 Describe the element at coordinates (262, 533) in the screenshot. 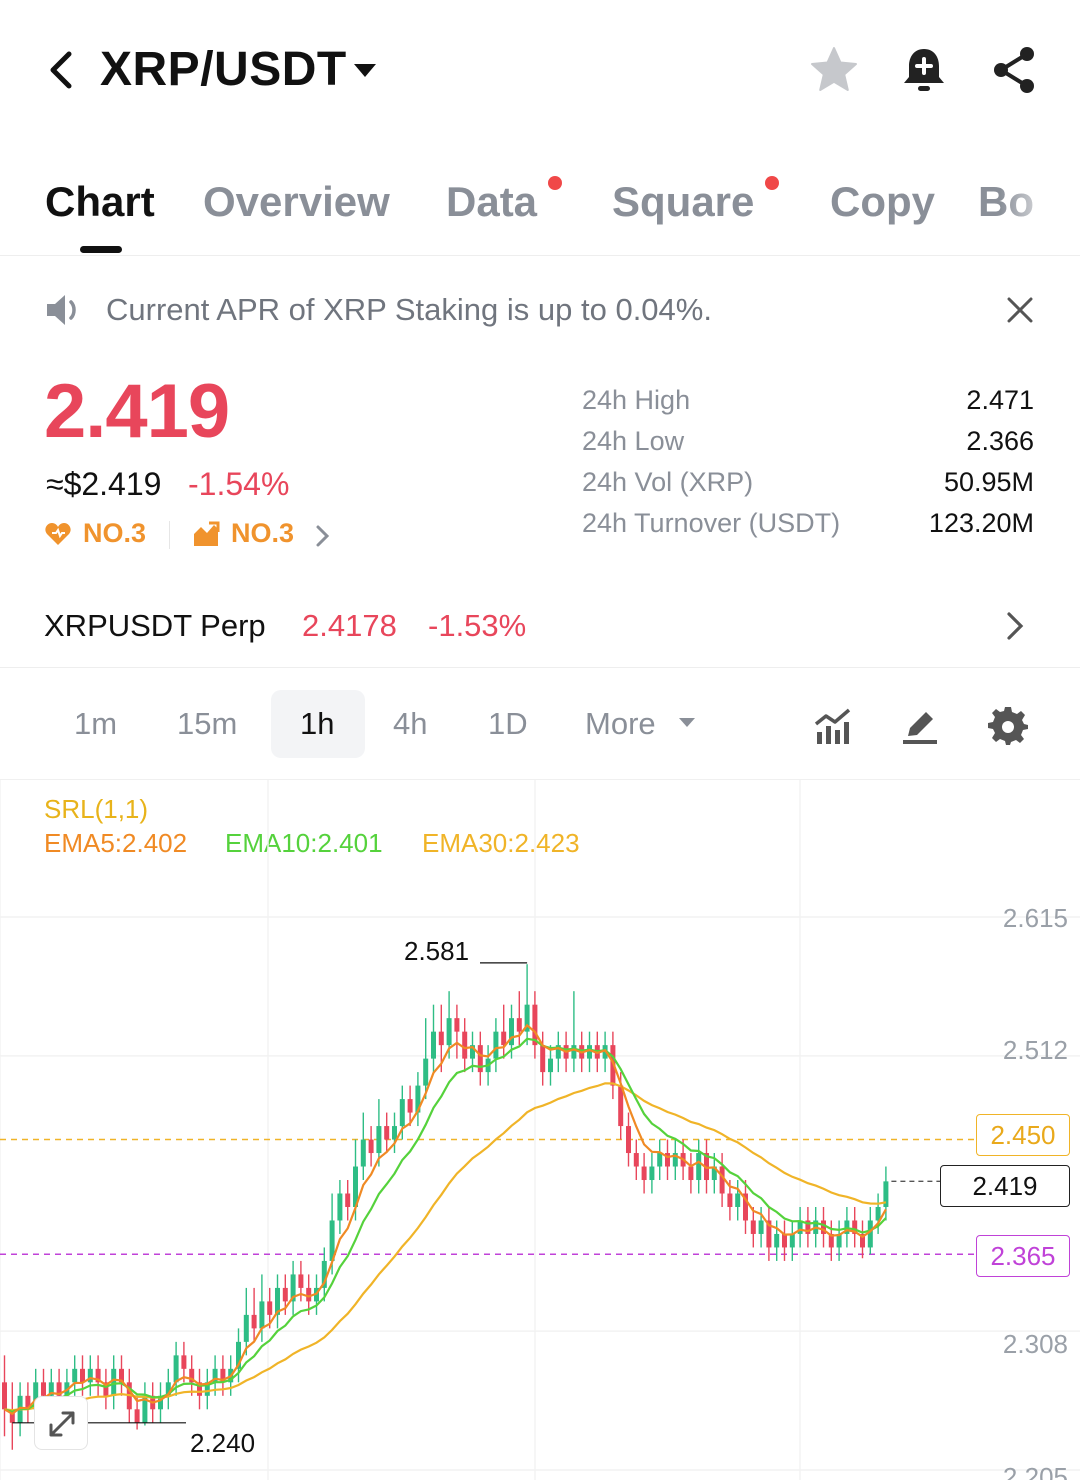

I see `gainer-rank: NO.3` at that location.